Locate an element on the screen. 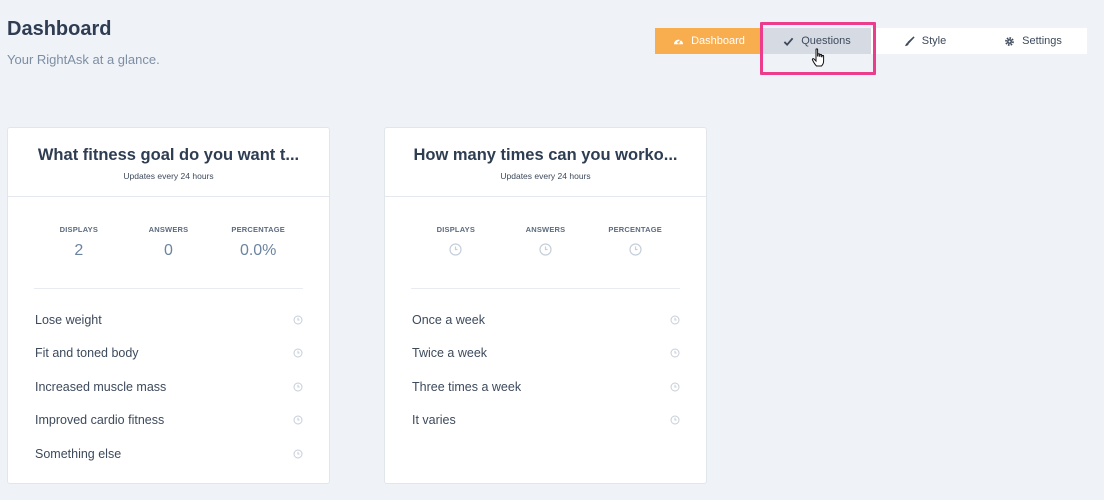  checkmark-icon is located at coordinates (788, 41).